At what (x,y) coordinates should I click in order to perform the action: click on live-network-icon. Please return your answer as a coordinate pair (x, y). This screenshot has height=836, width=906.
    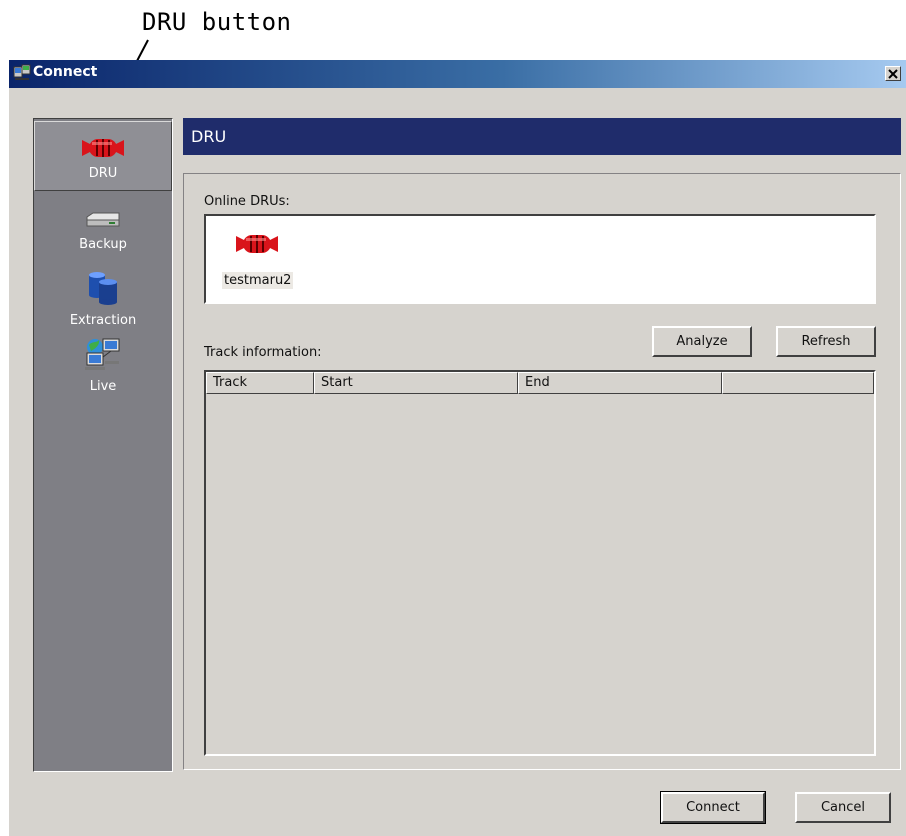
    Looking at the image, I should click on (103, 357).